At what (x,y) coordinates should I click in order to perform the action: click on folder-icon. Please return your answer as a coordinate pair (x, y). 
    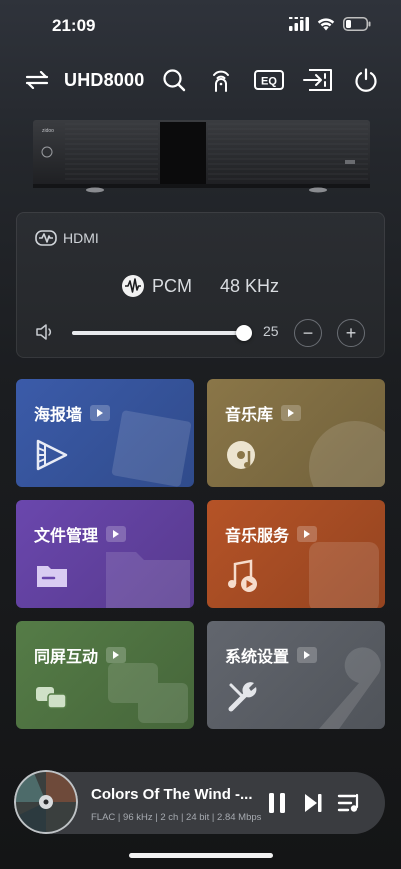
    Looking at the image, I should click on (52, 576).